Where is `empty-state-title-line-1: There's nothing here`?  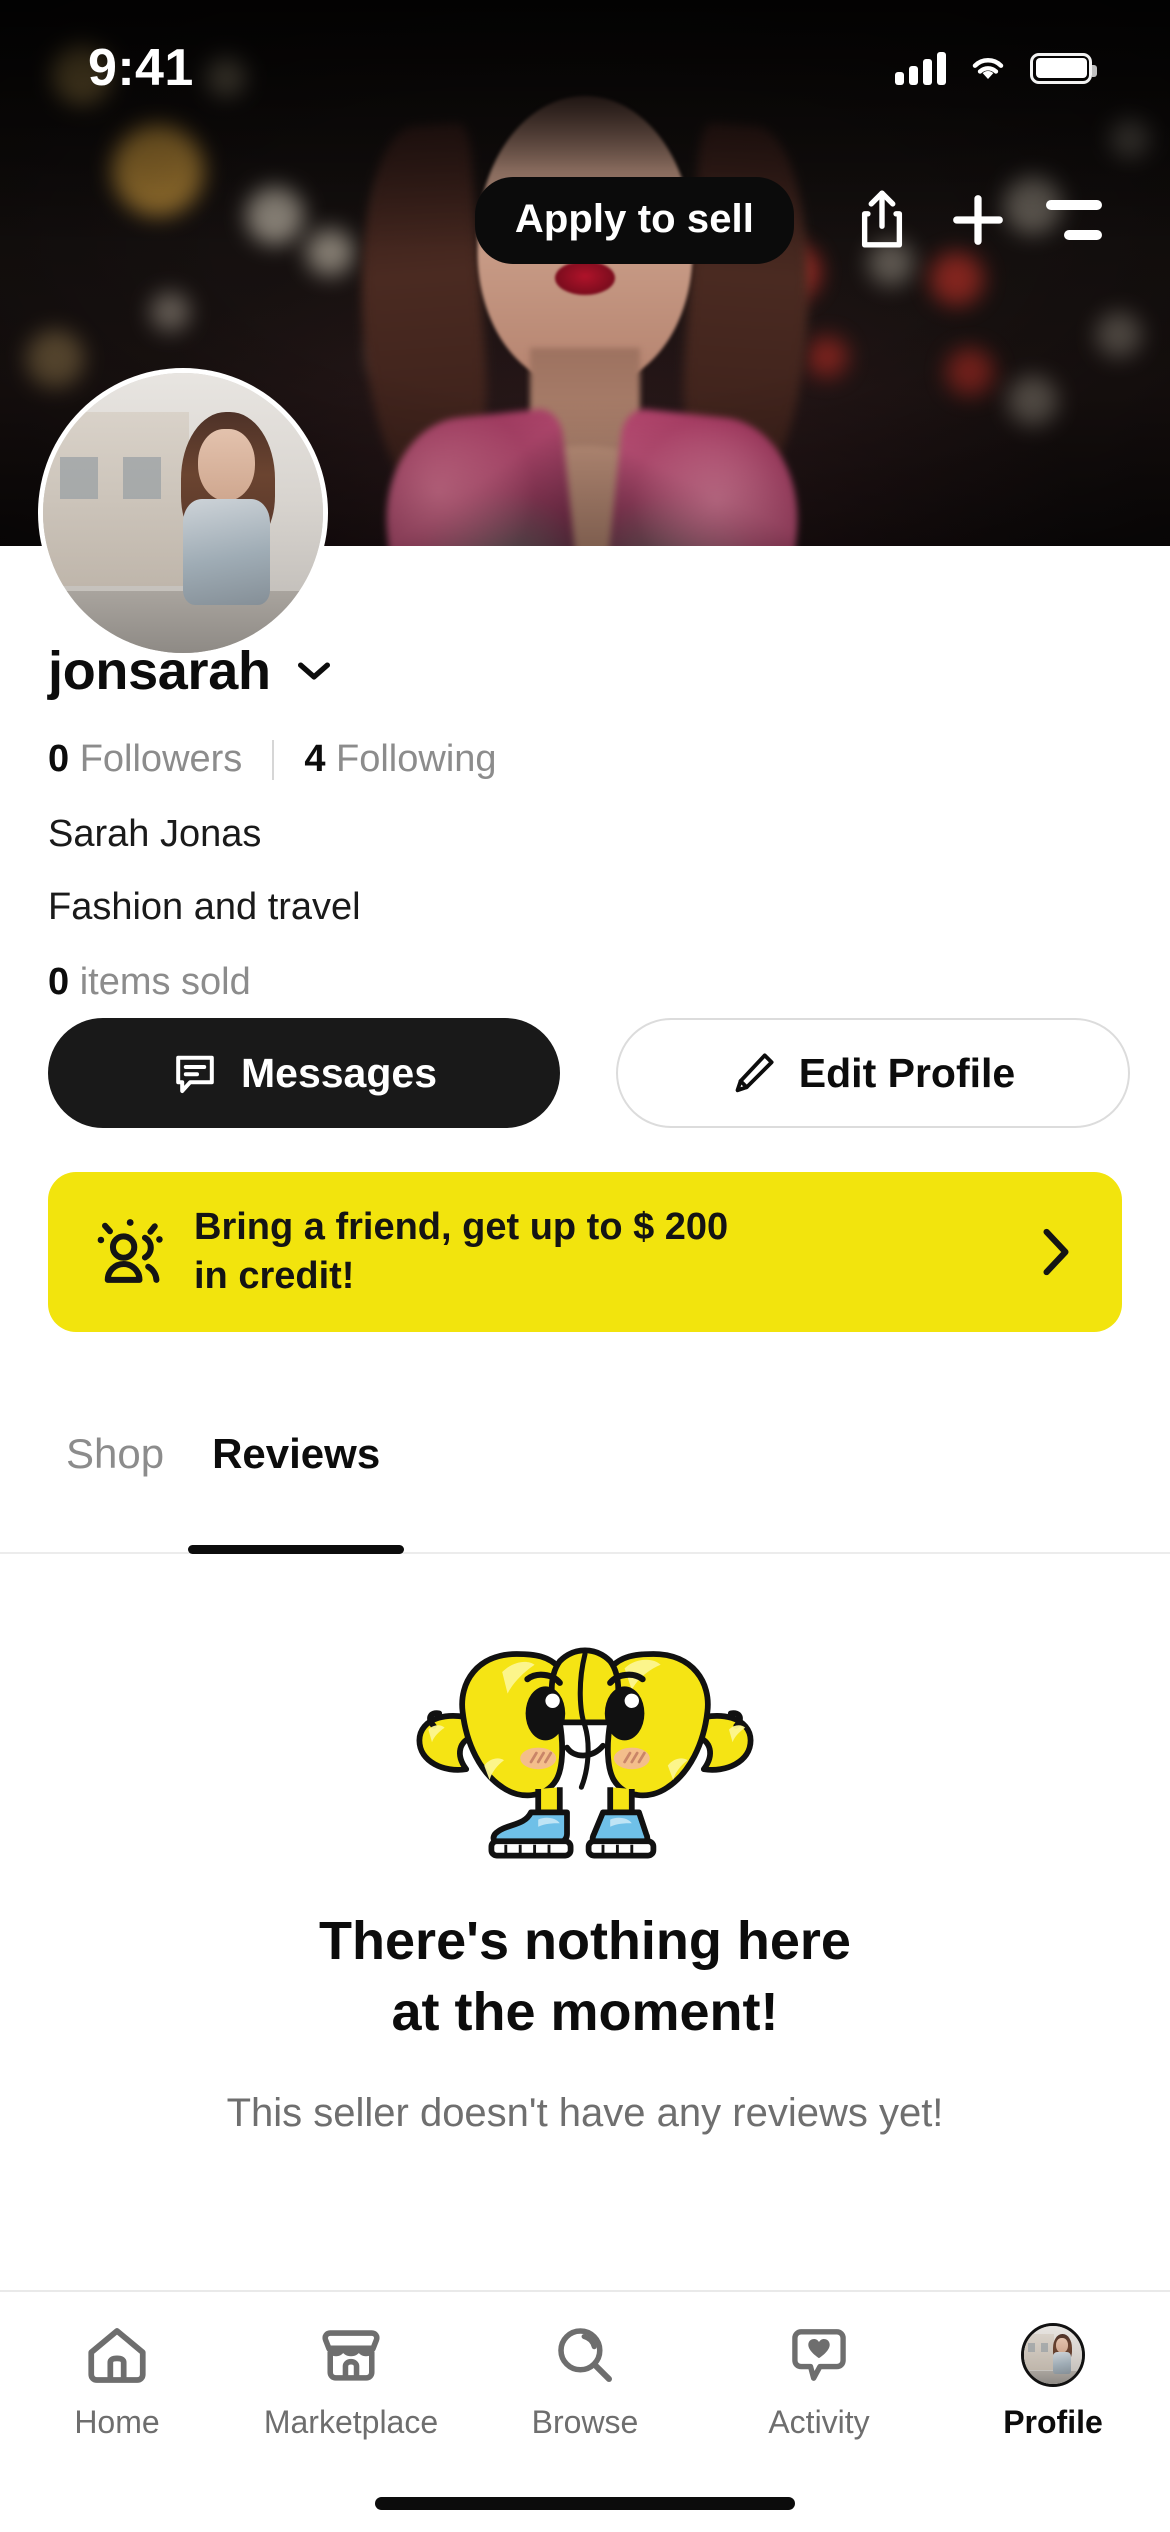
empty-state-title-line-1: There's nothing here is located at coordinates (585, 1941).